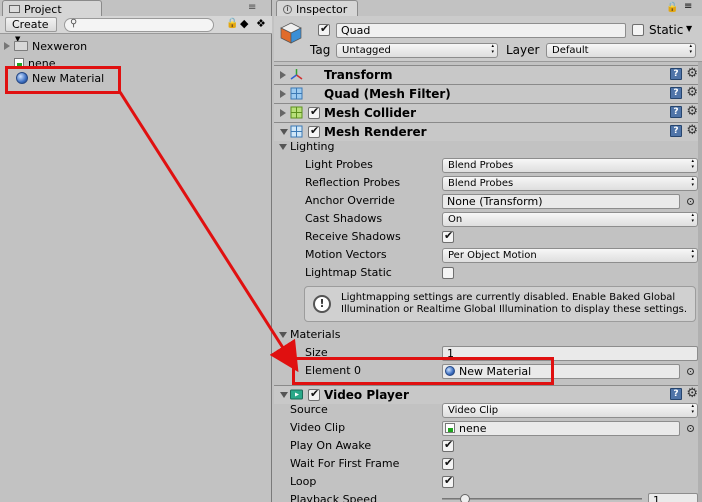 The width and height of the screenshot is (702, 502). What do you see at coordinates (689, 28) in the screenshot?
I see `static-dropdown-icon: ▼` at bounding box center [689, 28].